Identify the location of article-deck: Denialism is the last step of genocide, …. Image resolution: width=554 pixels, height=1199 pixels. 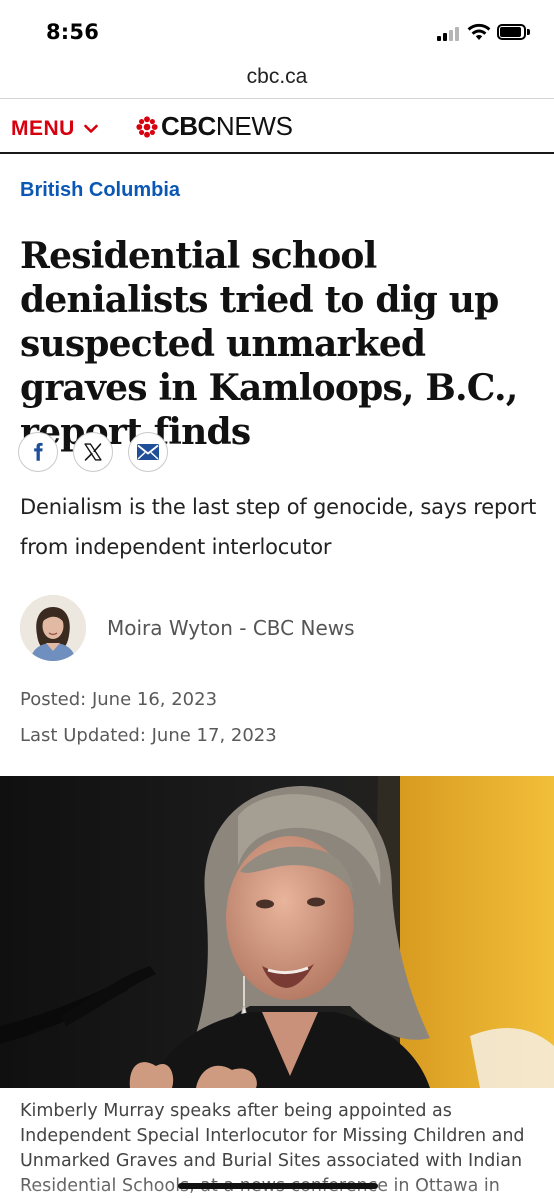
(278, 527).